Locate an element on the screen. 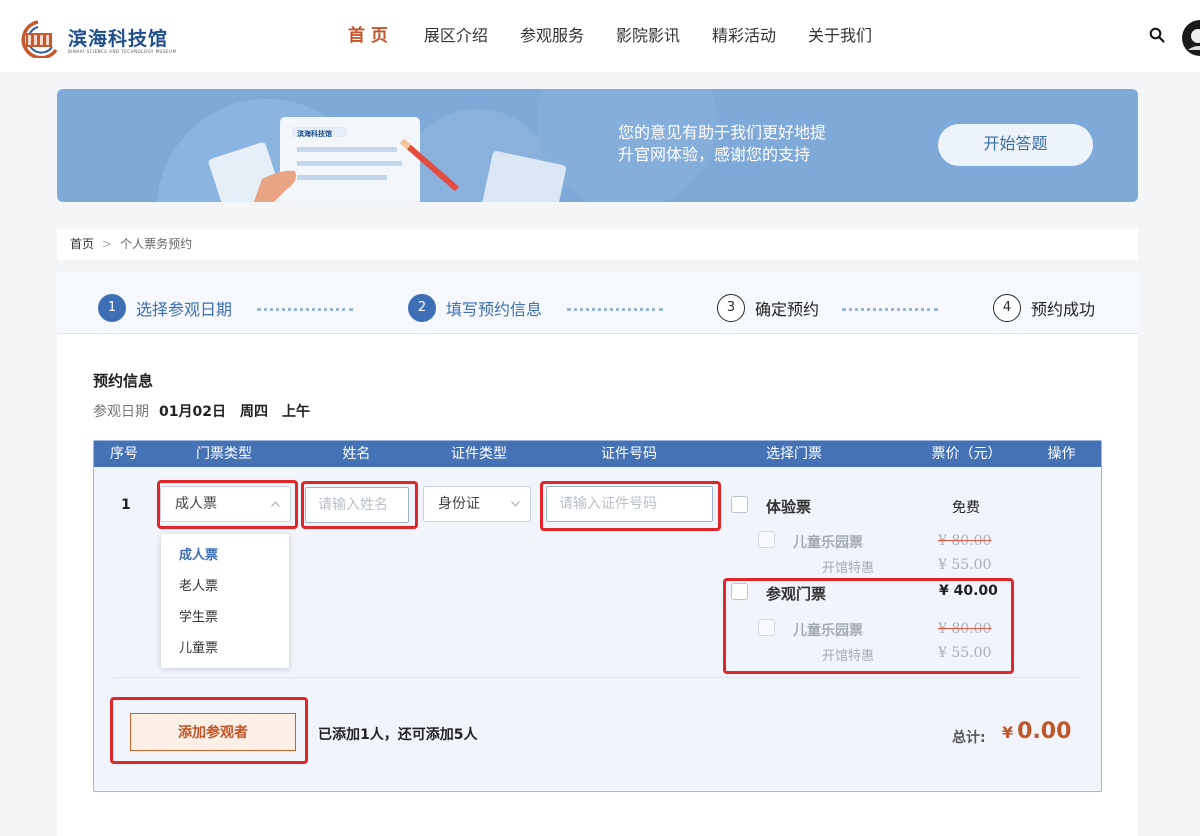 The image size is (1200, 836). nav-cinema: 影院影讯 is located at coordinates (648, 37).